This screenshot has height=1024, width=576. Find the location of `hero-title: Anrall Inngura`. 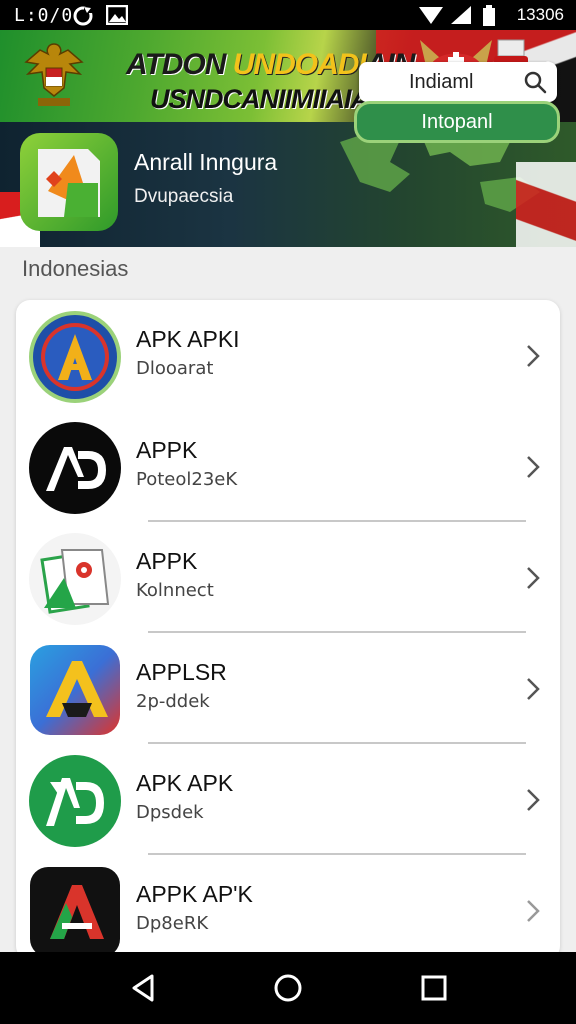

hero-title: Anrall Inngura is located at coordinates (206, 162).